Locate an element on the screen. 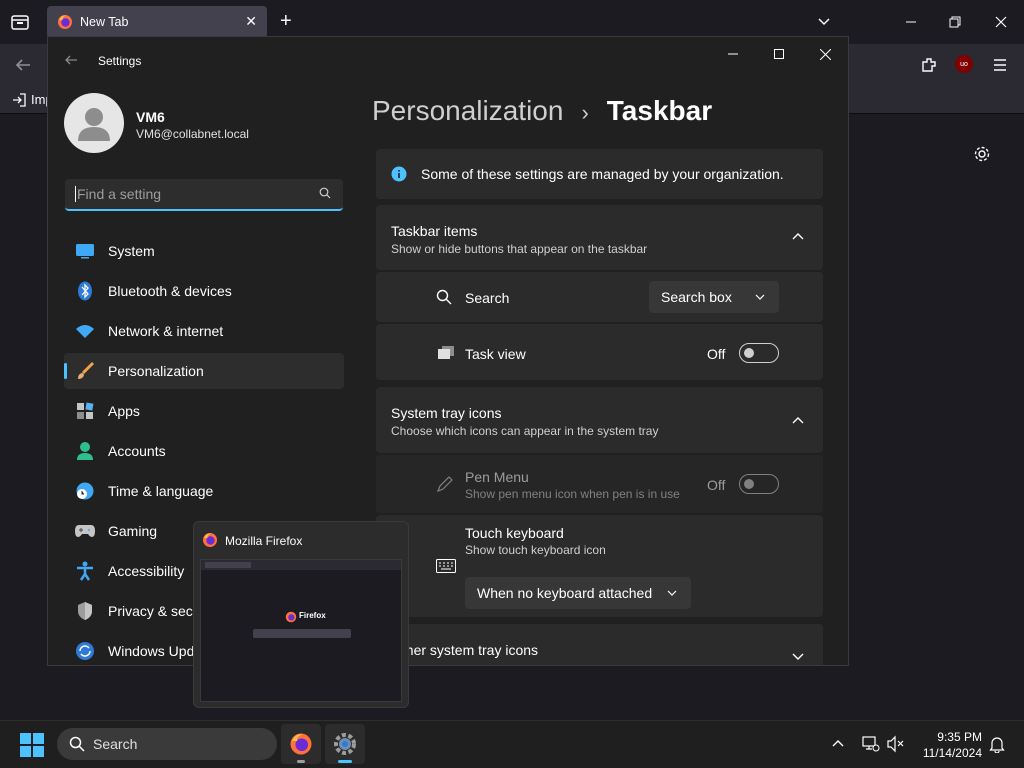 This screenshot has height=768, width=1024. nav-item-apps: Apps is located at coordinates (204, 411).